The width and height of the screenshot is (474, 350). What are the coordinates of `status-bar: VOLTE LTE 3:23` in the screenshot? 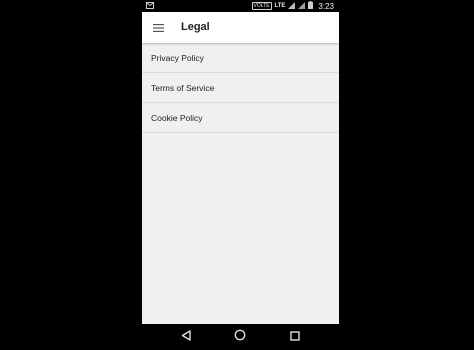 It's located at (240, 6).